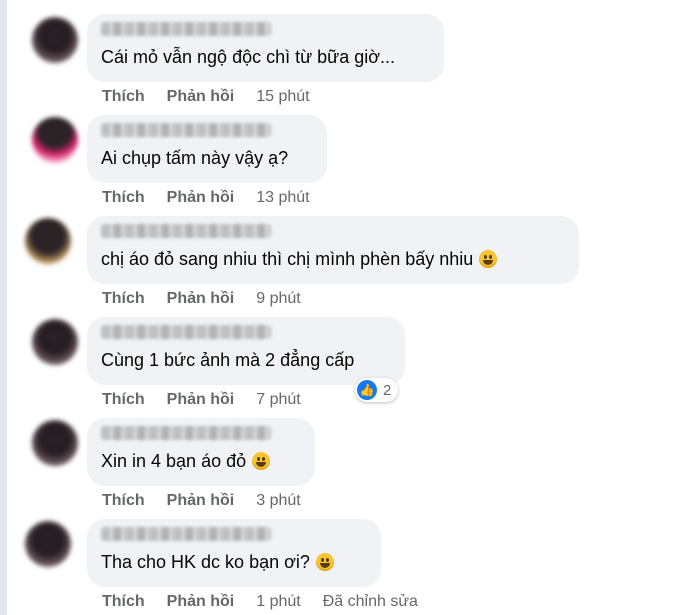 This screenshot has width=700, height=615. What do you see at coordinates (234, 562) in the screenshot?
I see `comment-text: Tha cho HK dc ko bạn ơi?` at bounding box center [234, 562].